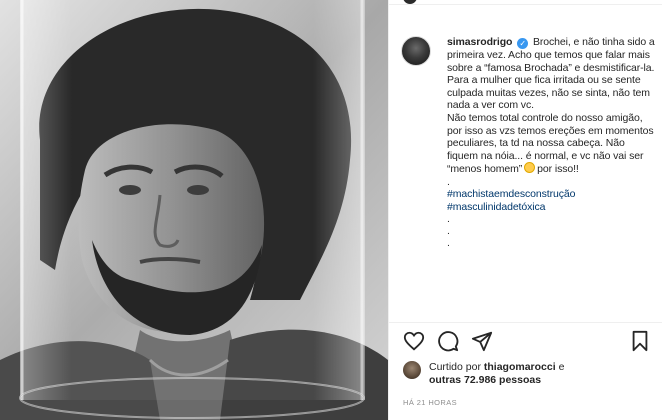 The width and height of the screenshot is (662, 420). I want to click on header-divider, so click(525, 4).